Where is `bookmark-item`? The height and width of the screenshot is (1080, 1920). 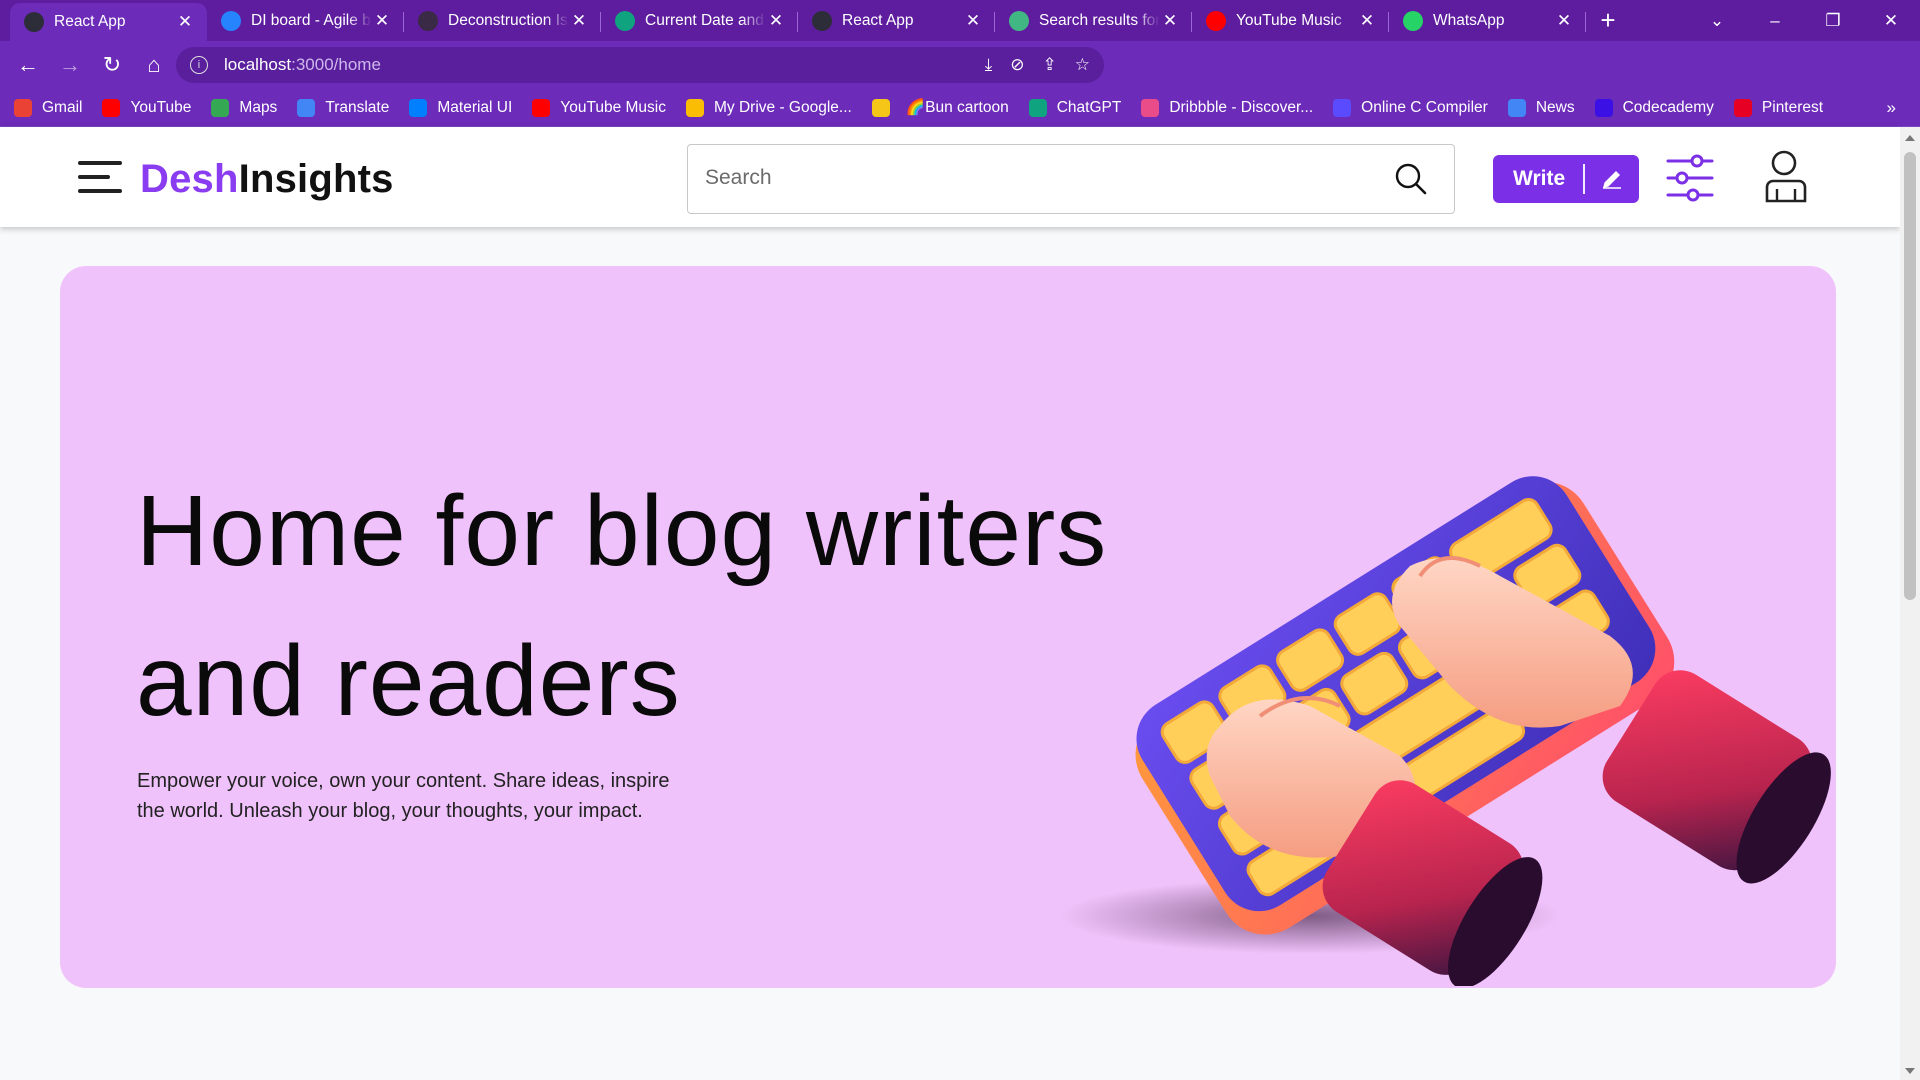 bookmark-item is located at coordinates (885, 107).